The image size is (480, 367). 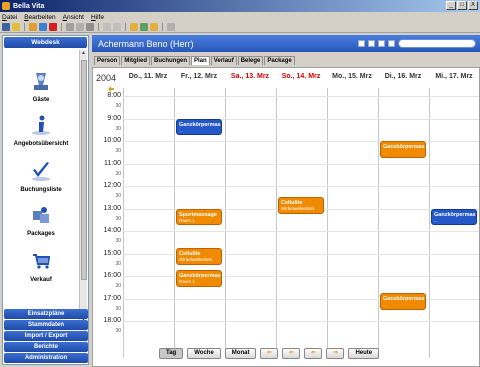 I want to click on tab-receipts: Belege, so click(x=250, y=60).